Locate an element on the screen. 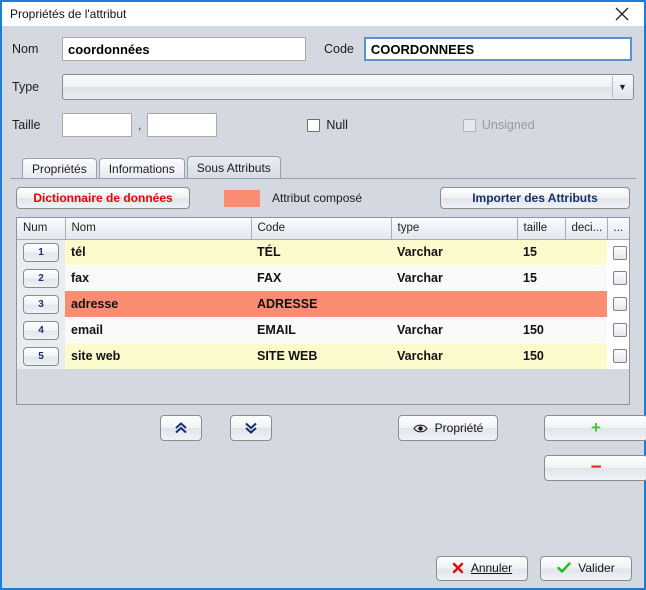 The height and width of the screenshot is (590, 646). column-header-num: Num is located at coordinates (41, 229).